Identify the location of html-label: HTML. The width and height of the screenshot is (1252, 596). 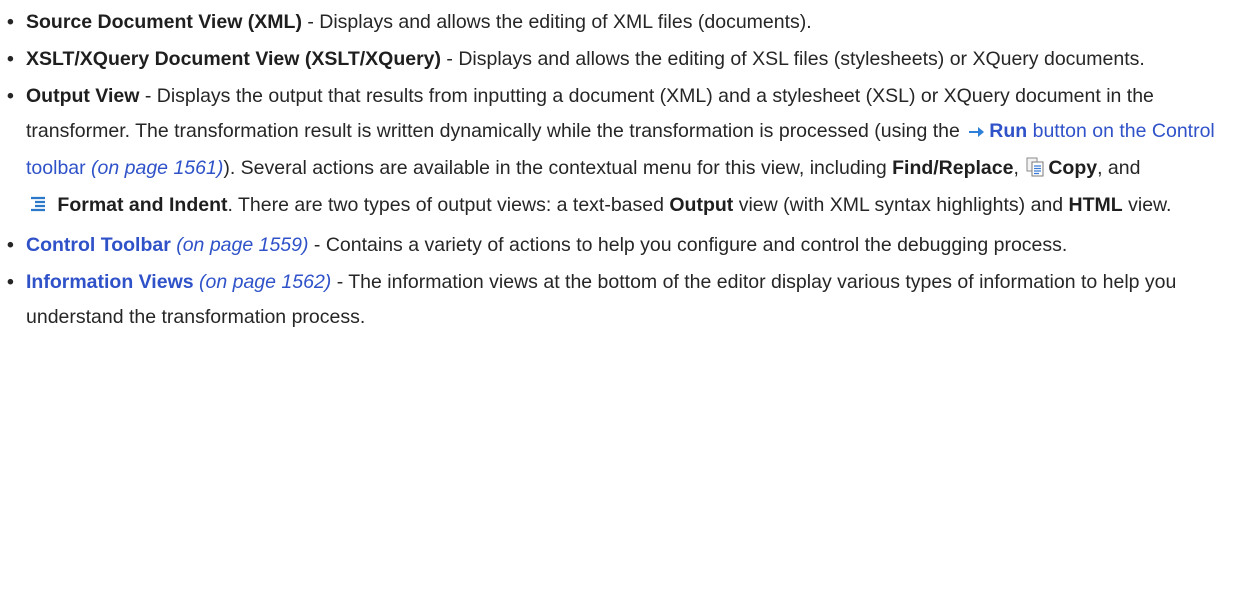
(1095, 205).